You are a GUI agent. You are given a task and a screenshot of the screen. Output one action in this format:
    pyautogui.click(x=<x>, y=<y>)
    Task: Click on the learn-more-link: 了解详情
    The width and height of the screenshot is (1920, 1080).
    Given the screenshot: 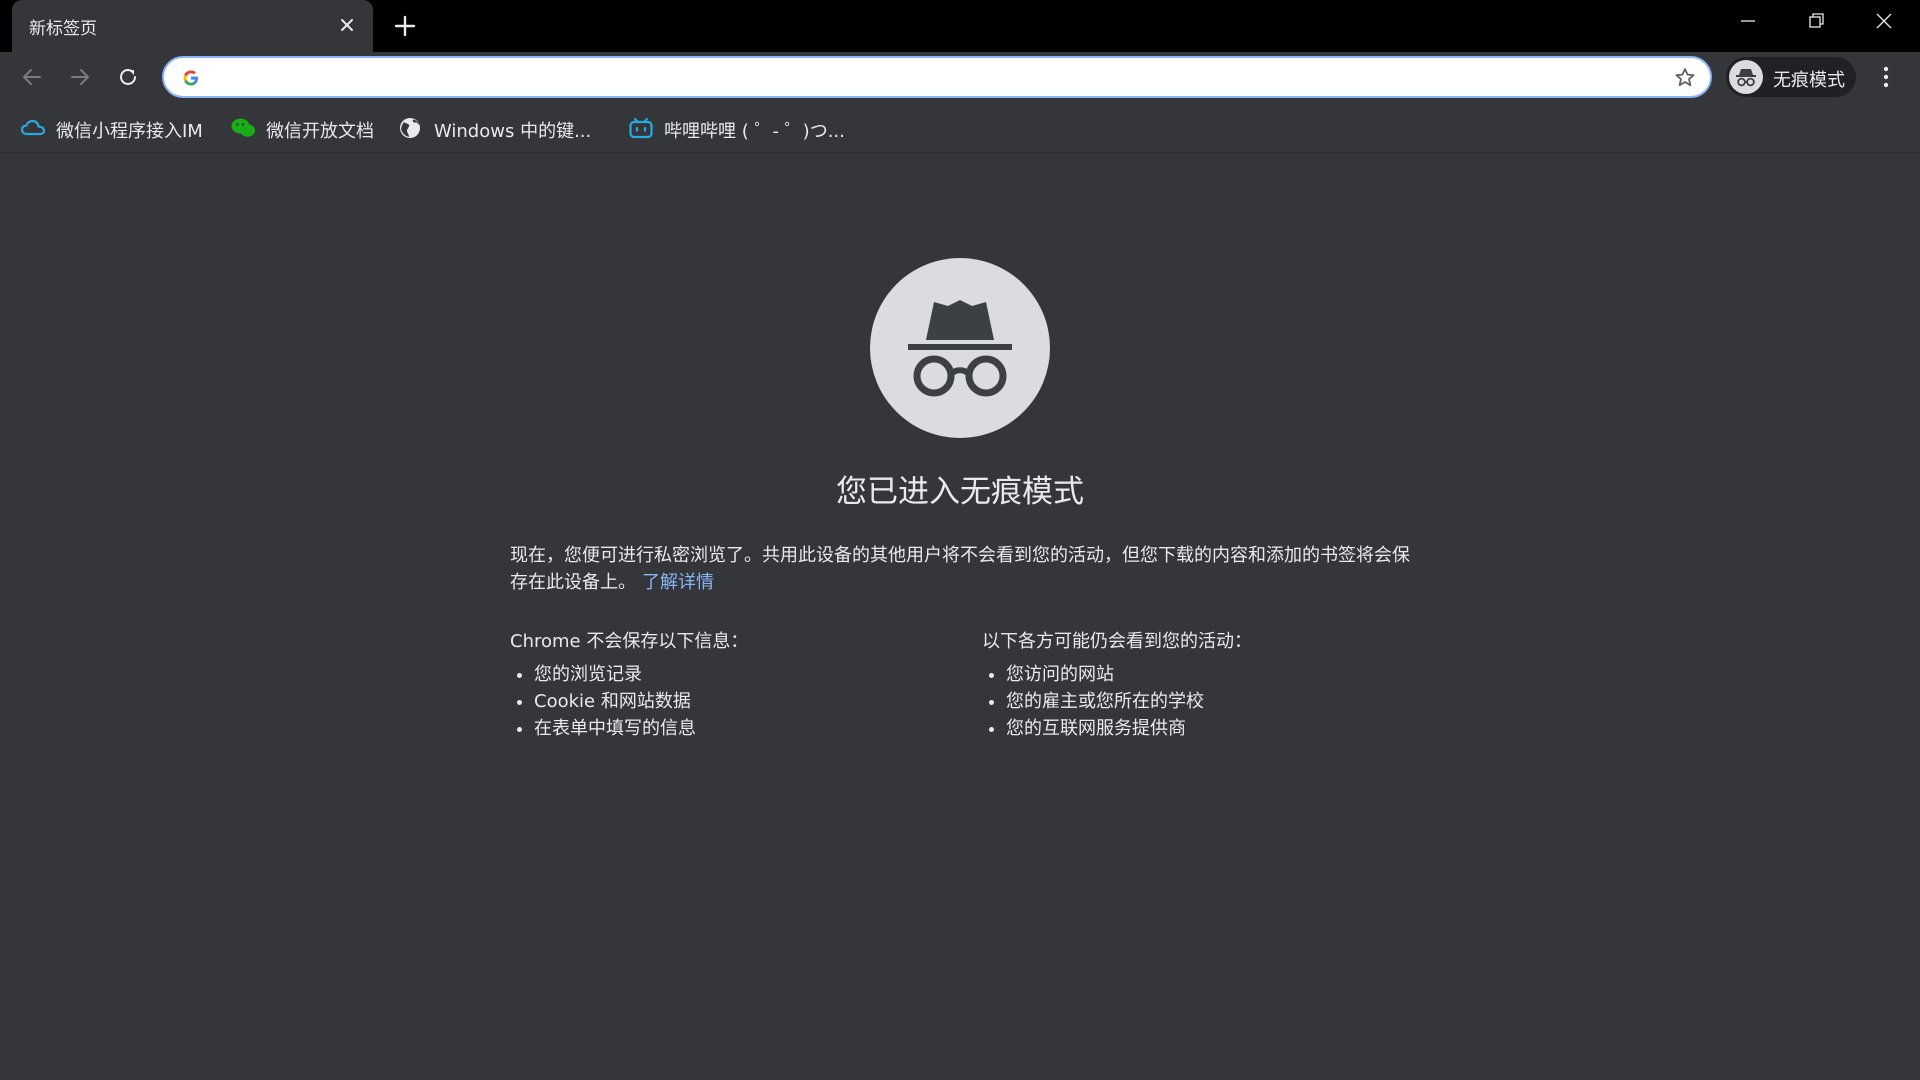 What is the action you would take?
    pyautogui.click(x=678, y=582)
    